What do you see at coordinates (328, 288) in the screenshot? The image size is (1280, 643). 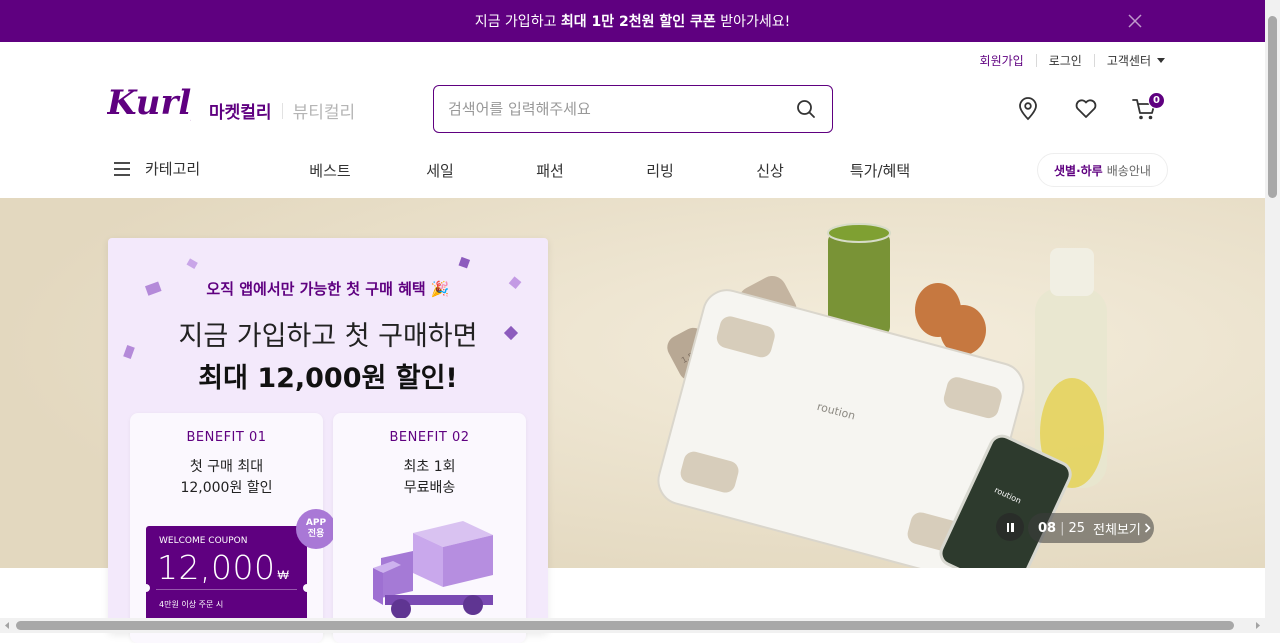 I see `card-eyebrow: 오직 앱에서만 가능한 첫 구매 혜택 🎉` at bounding box center [328, 288].